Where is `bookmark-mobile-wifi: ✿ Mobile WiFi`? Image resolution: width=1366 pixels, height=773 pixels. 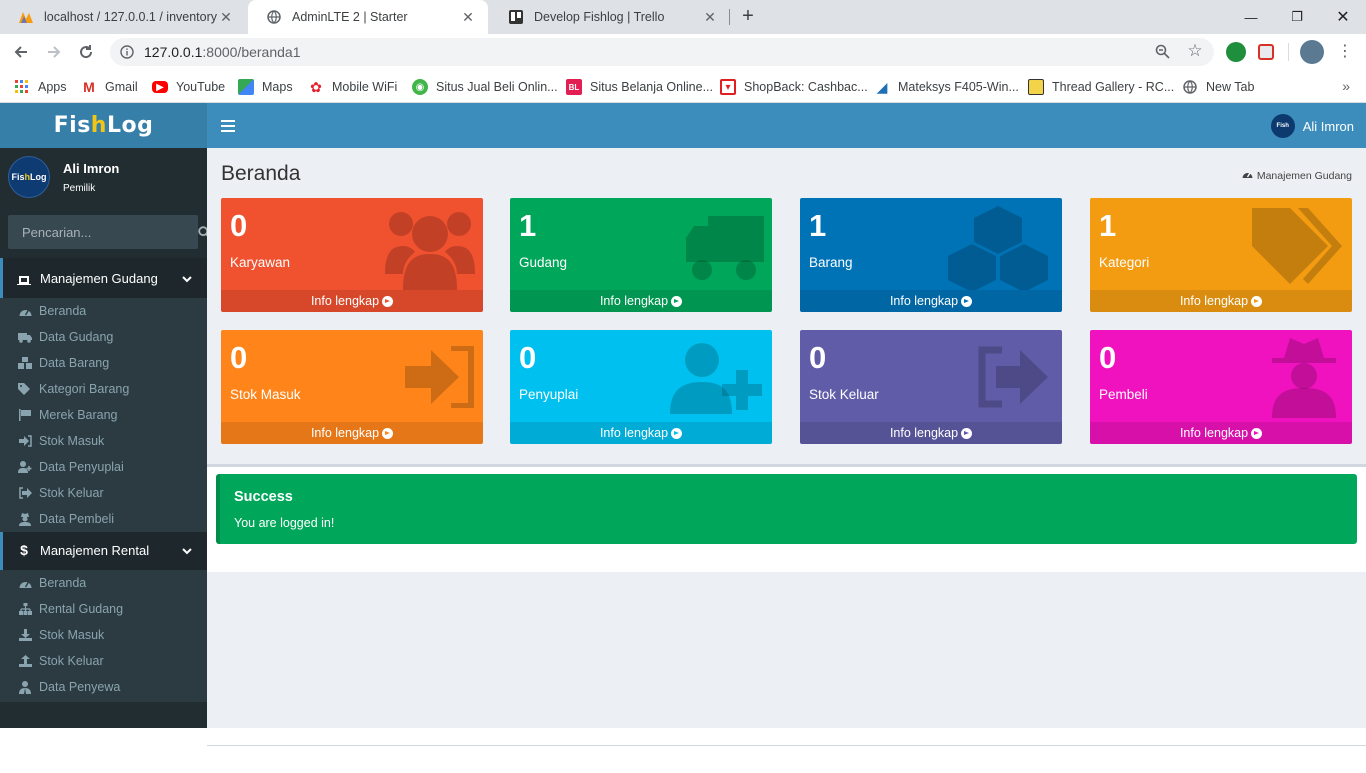 bookmark-mobile-wifi: ✿ Mobile WiFi is located at coordinates (352, 87).